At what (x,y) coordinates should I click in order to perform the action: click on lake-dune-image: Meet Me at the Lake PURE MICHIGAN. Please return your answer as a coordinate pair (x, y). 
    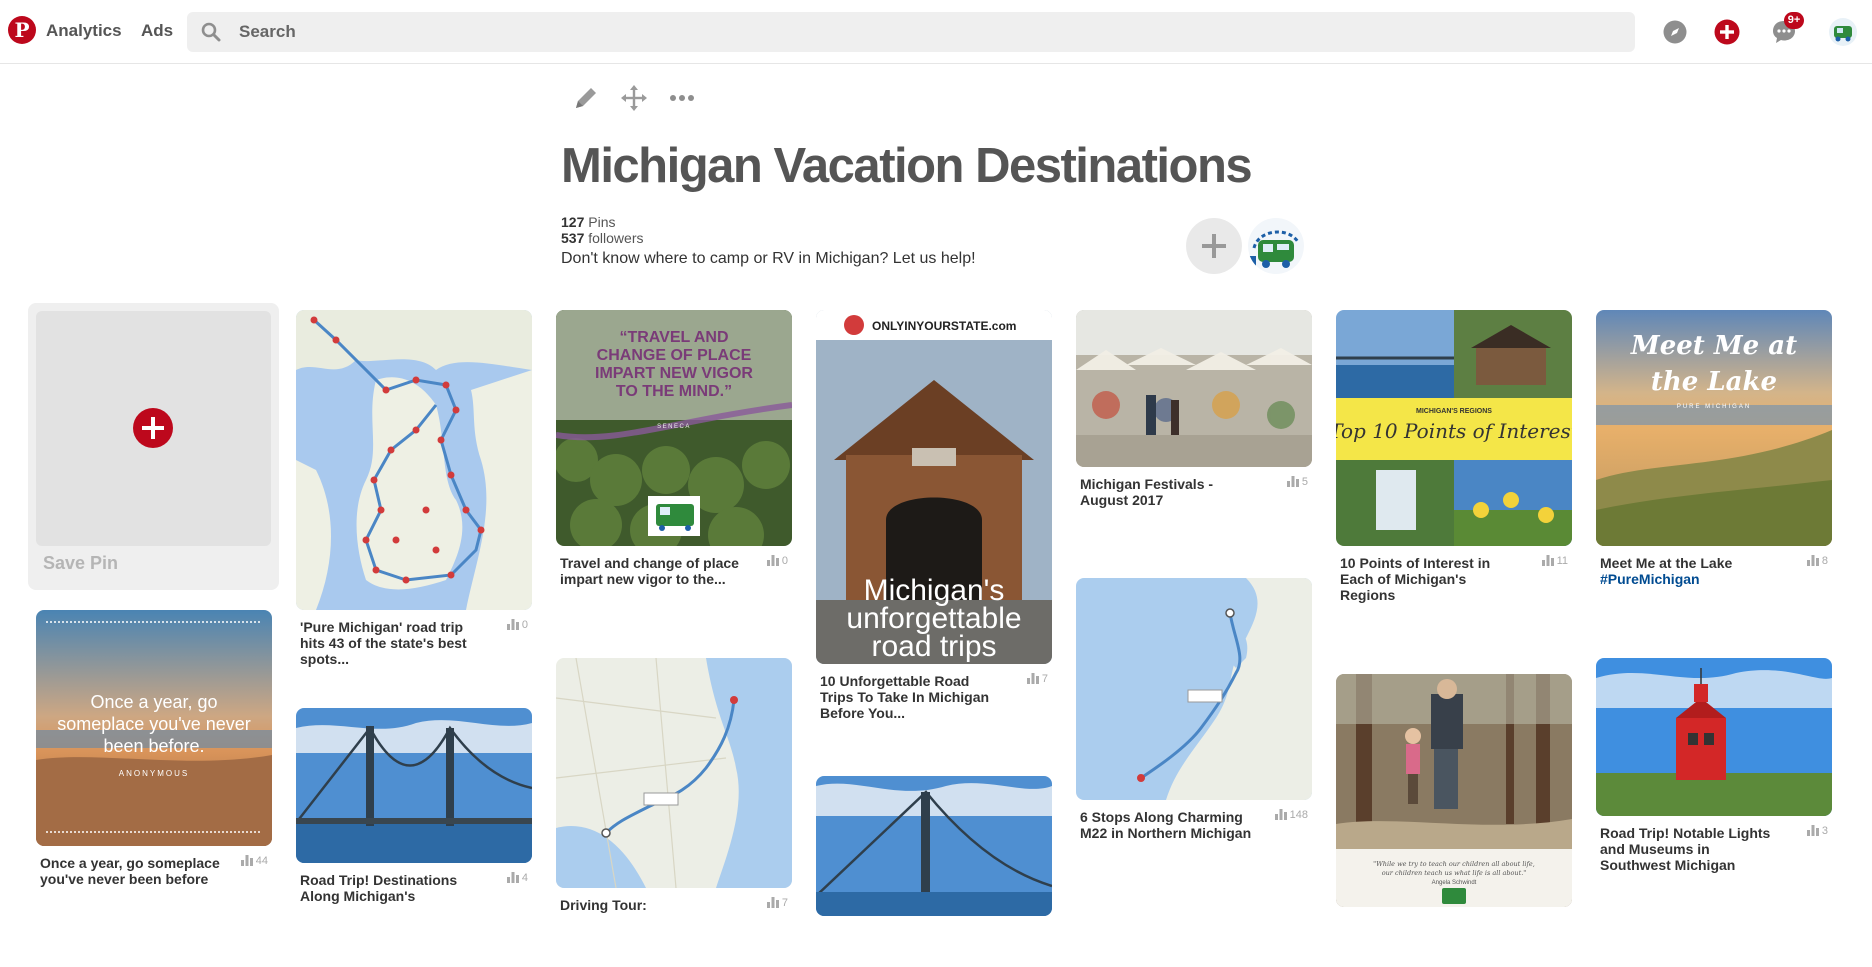
    Looking at the image, I should click on (1714, 428).